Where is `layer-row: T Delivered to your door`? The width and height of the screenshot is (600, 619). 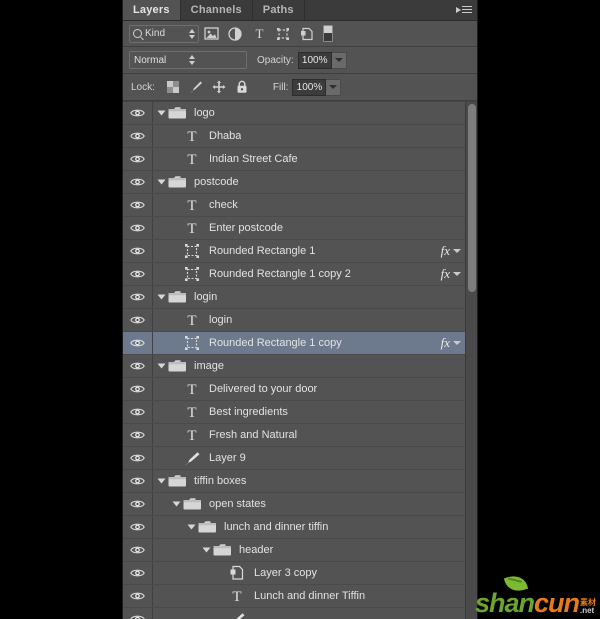 layer-row: T Delivered to your door is located at coordinates (294, 389).